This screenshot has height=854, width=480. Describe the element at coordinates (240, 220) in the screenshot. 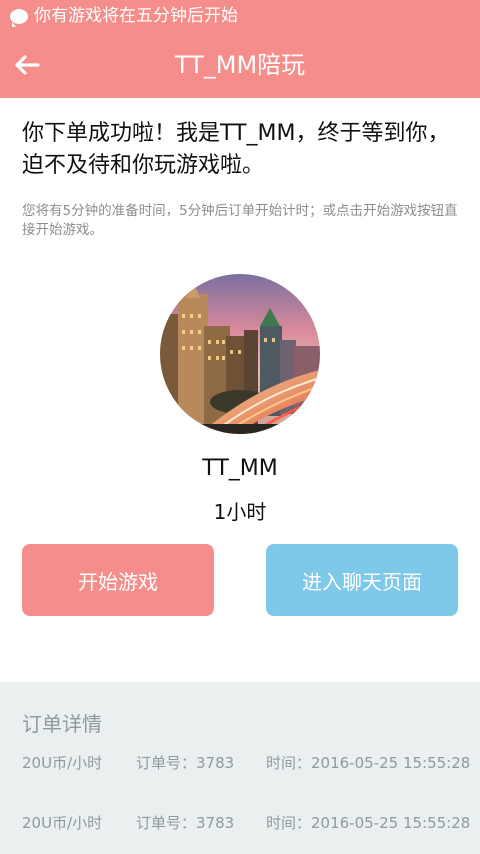

I see `preparation-note: 您将有5分钟的准备时间，5分钟后订单开始计时；或点击开始游戏按钮直接开始游戏。` at that location.